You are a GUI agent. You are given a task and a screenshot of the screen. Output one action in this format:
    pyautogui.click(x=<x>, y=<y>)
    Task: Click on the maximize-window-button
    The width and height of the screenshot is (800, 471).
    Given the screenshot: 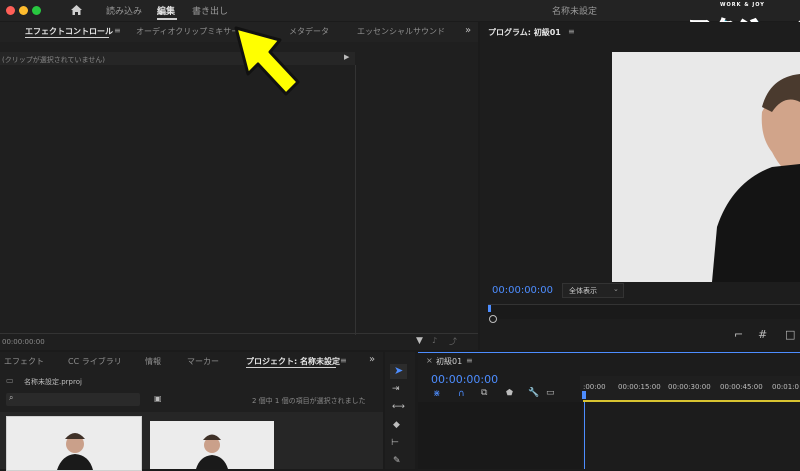 What is the action you would take?
    pyautogui.click(x=36, y=10)
    